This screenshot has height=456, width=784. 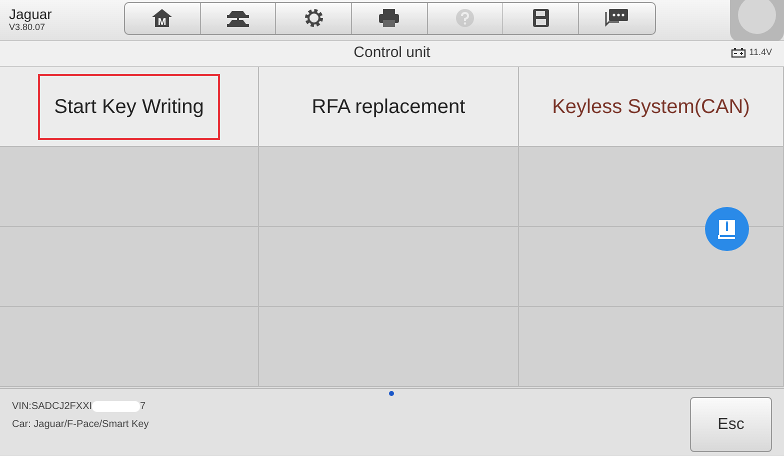 What do you see at coordinates (738, 53) in the screenshot?
I see `battery-icon` at bounding box center [738, 53].